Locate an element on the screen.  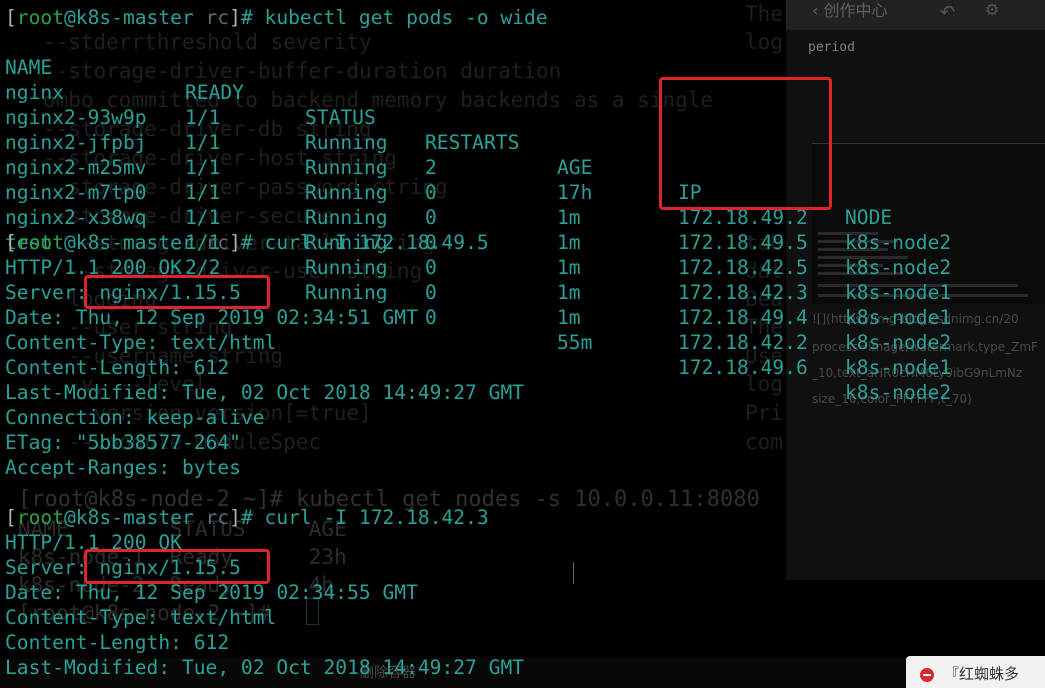
command-text: curl -I 172.18.42.3 is located at coordinates (376, 517).